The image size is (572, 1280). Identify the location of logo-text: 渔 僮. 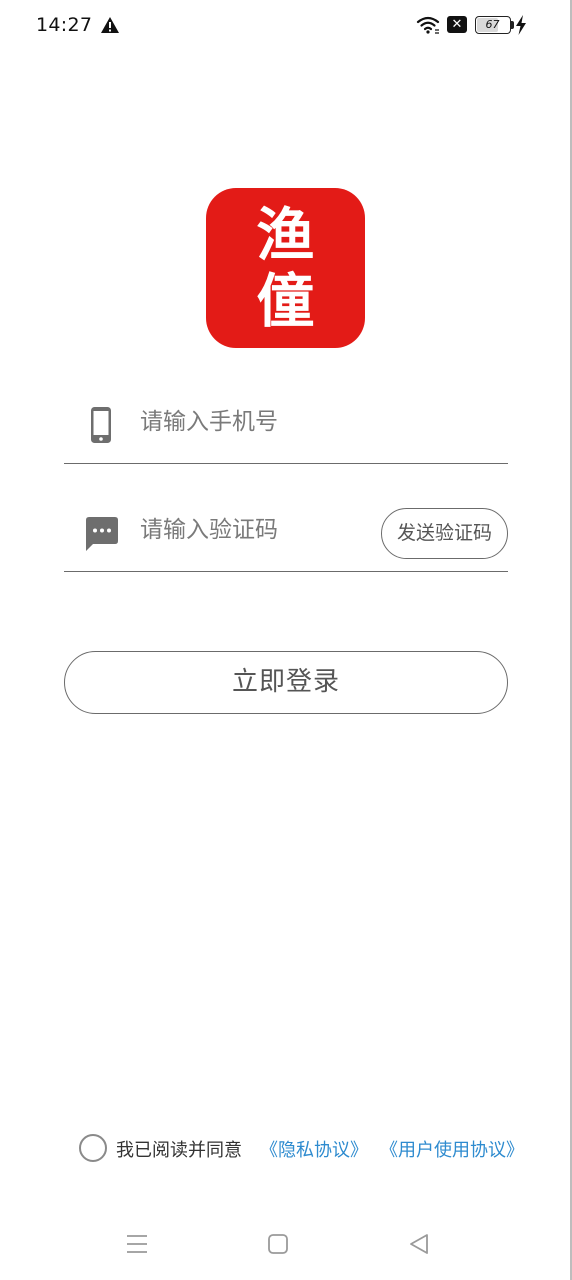
(285, 268).